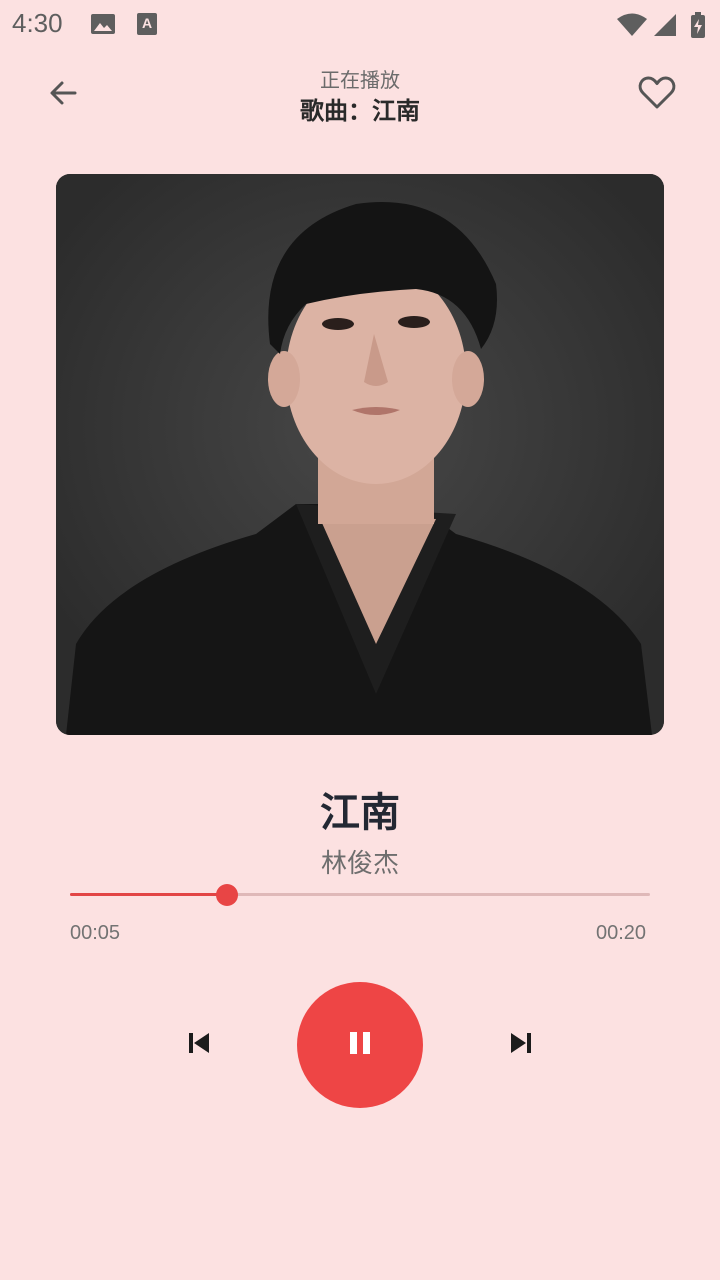 Image resolution: width=720 pixels, height=1280 pixels. Describe the element at coordinates (359, 864) in the screenshot. I see `track-artist: 林俊杰` at that location.